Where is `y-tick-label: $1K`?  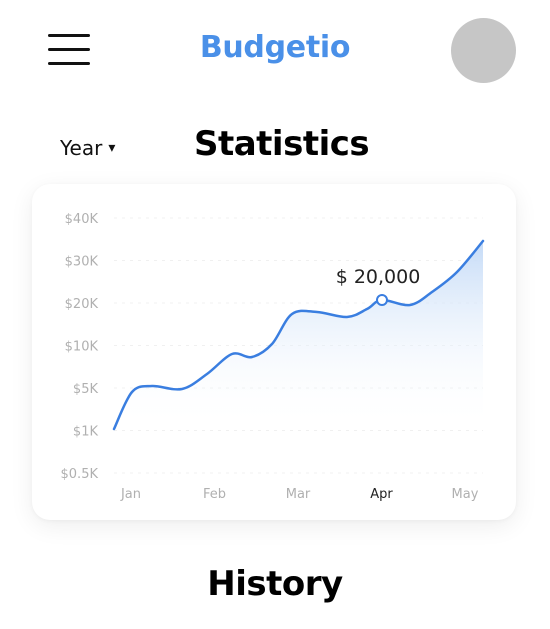 y-tick-label: $1K is located at coordinates (86, 432).